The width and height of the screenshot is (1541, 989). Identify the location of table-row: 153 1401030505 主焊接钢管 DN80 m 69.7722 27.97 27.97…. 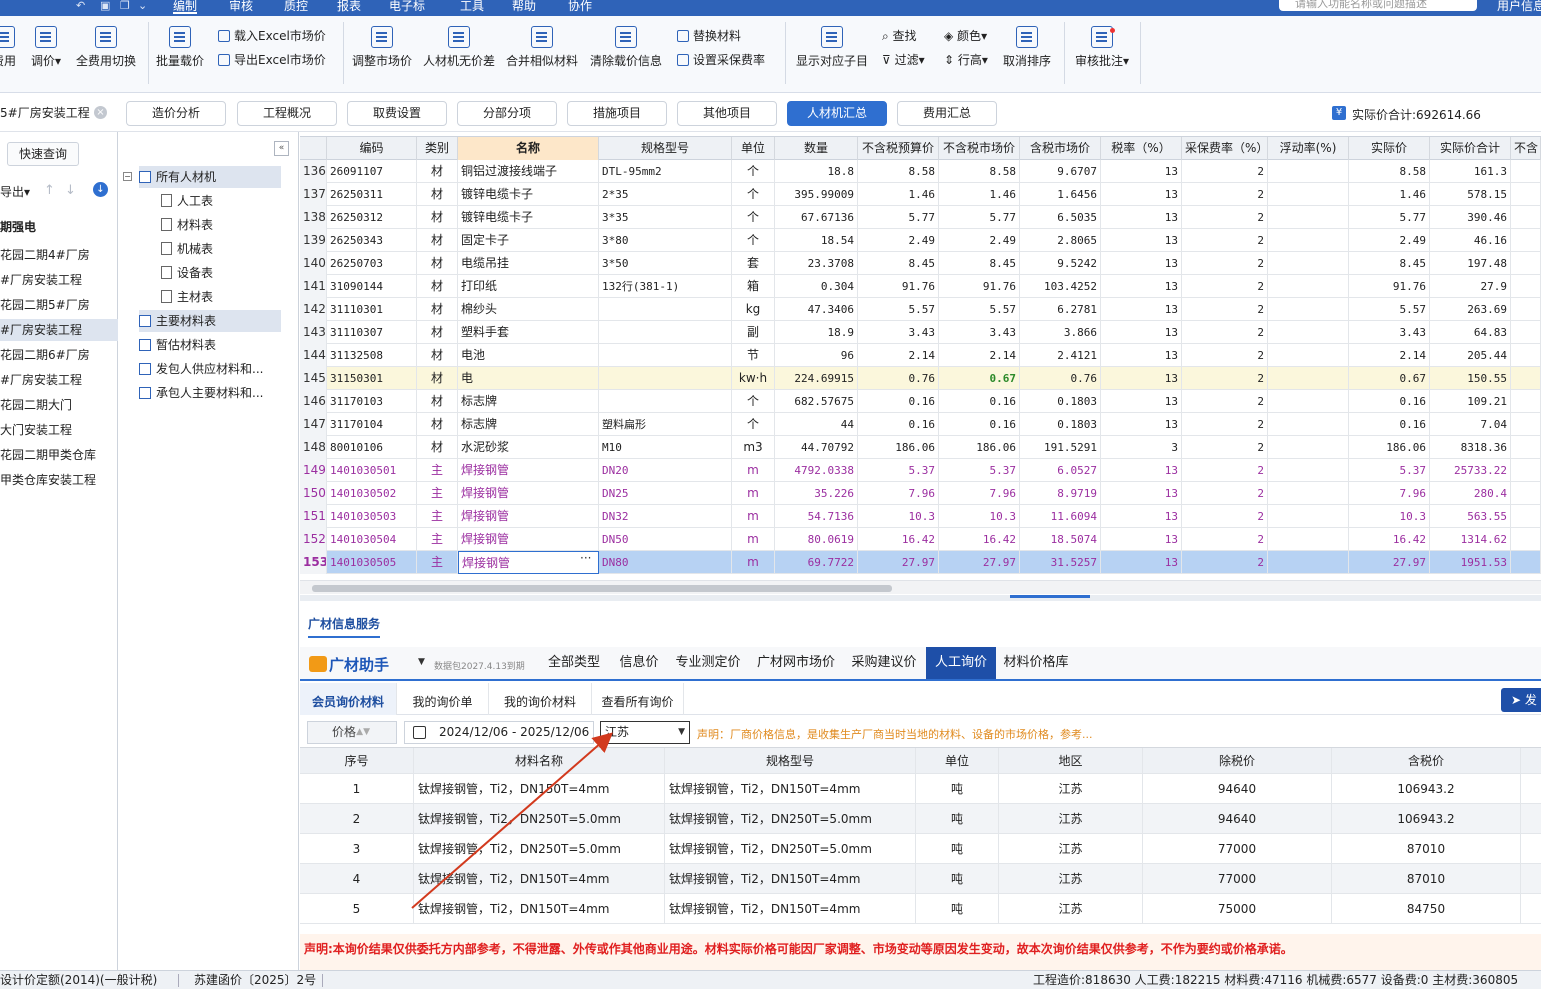
(920, 562).